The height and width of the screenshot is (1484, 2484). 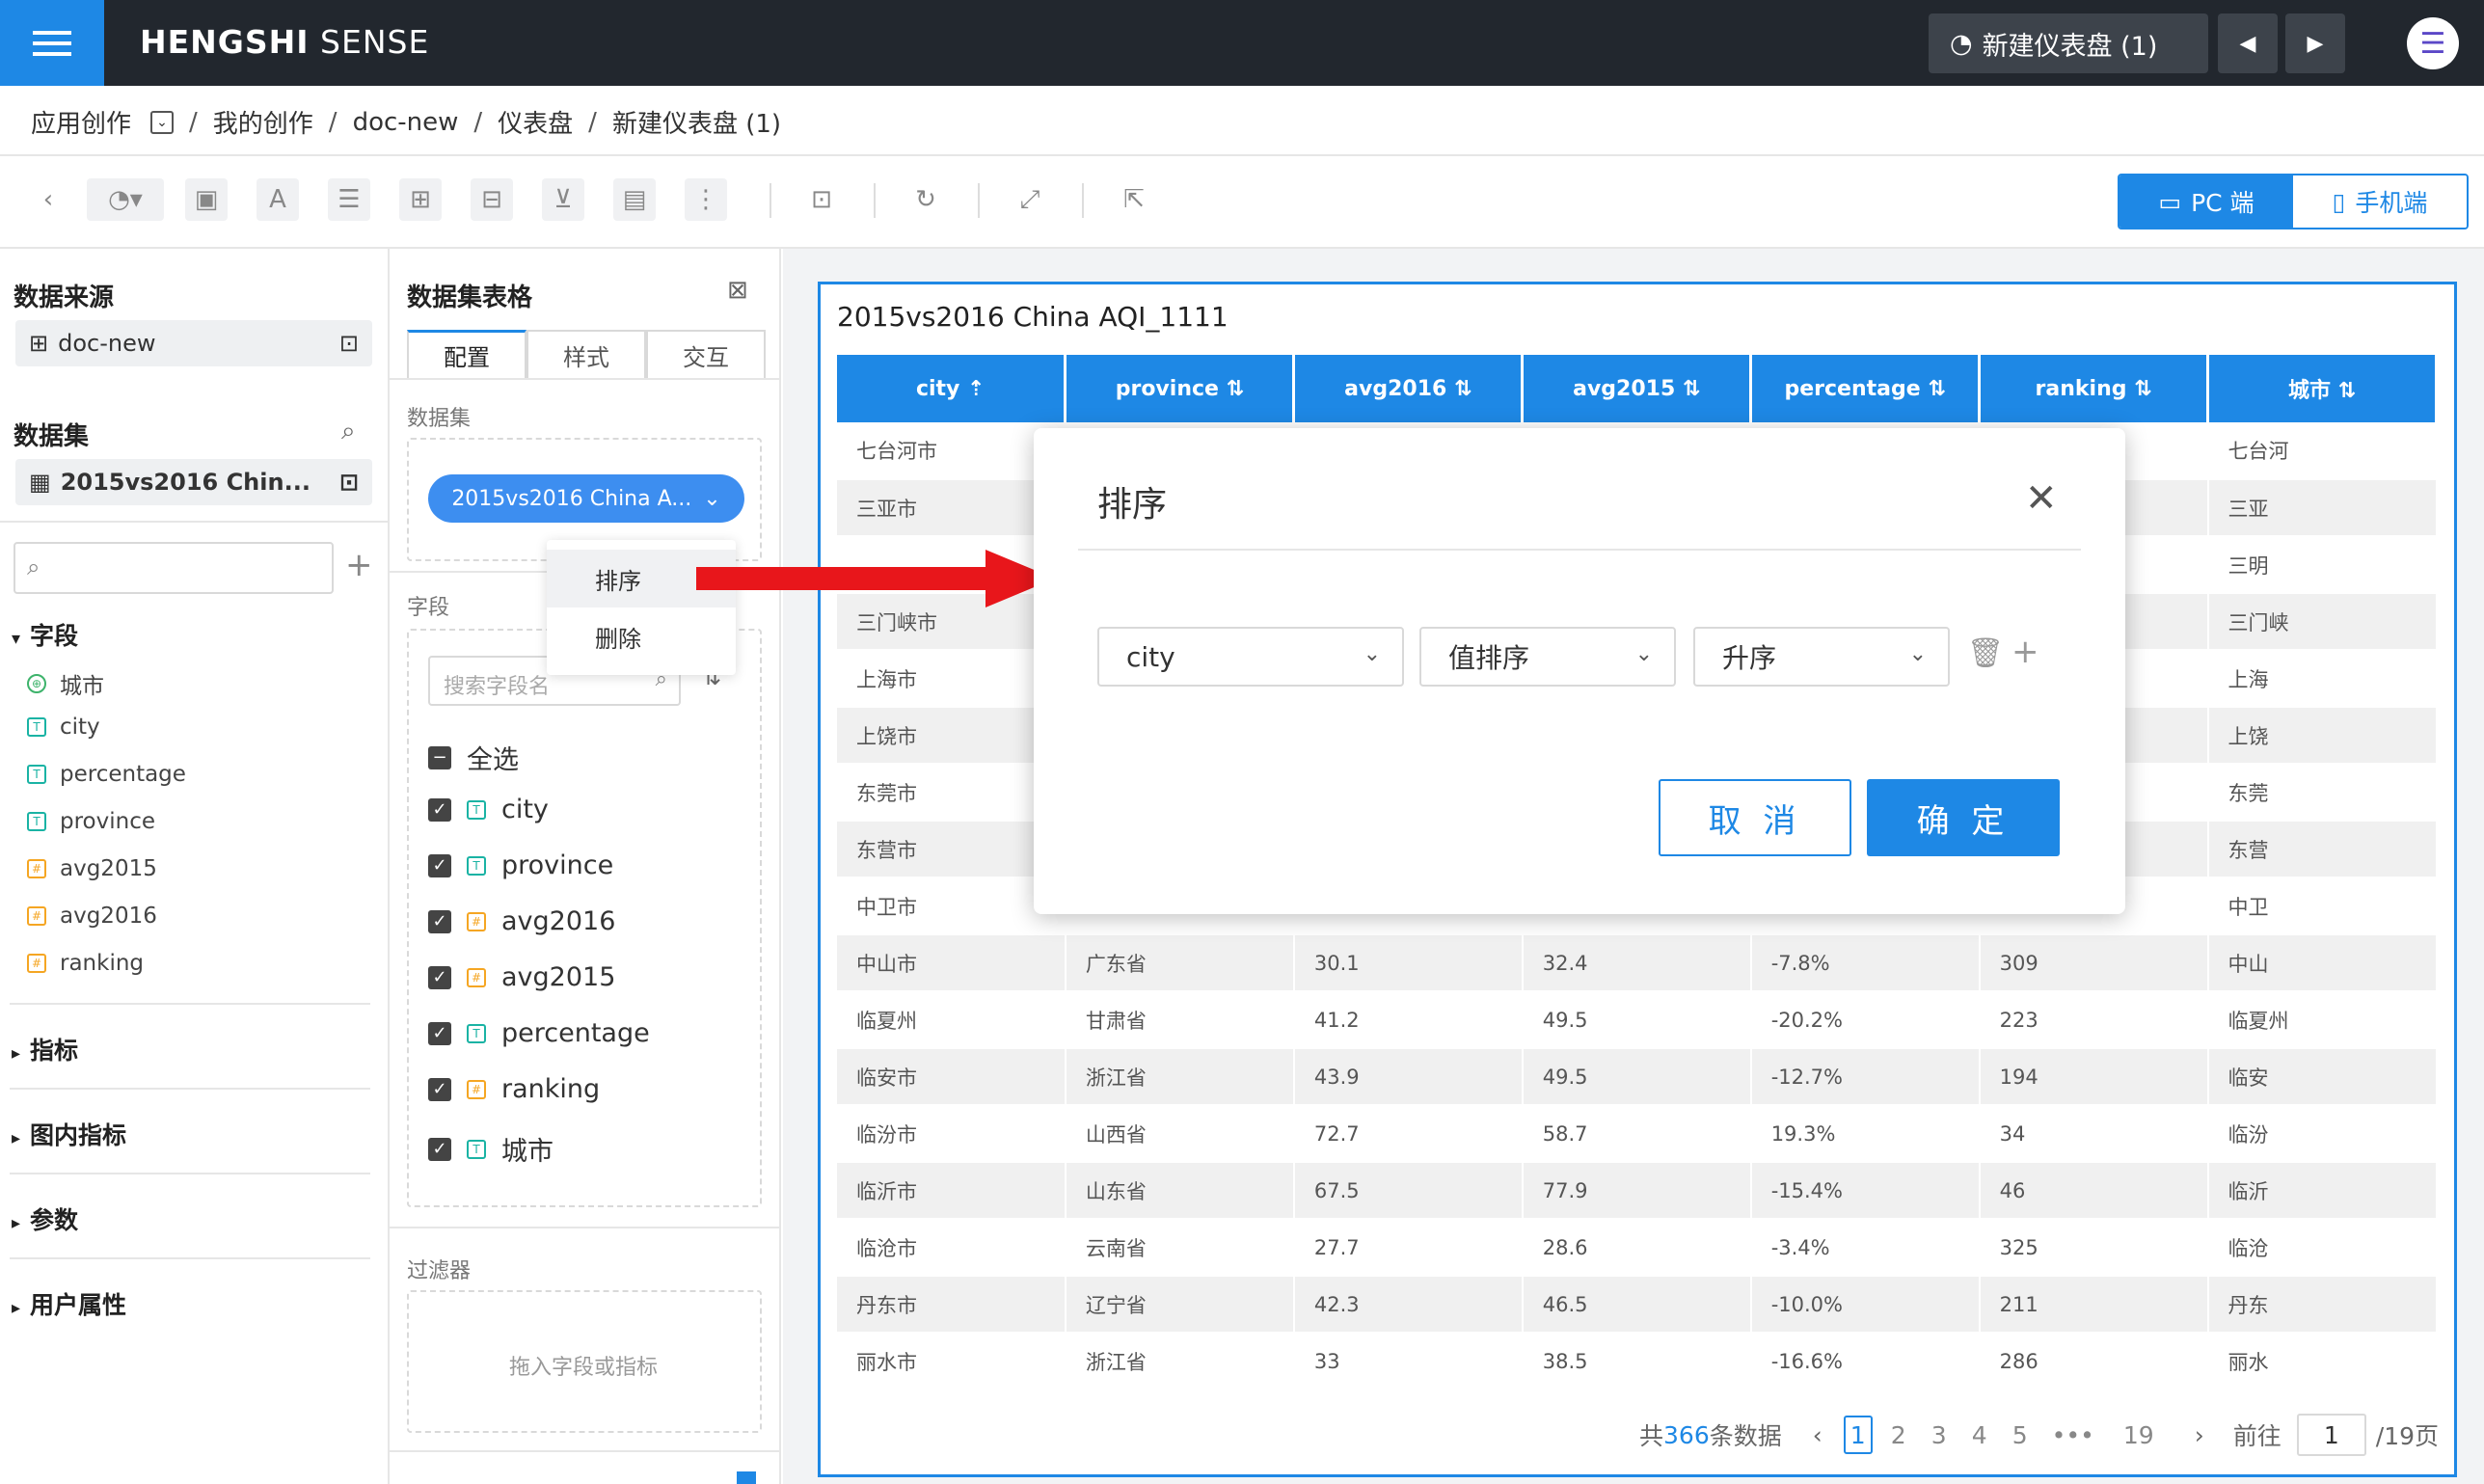 I want to click on dataset-pill: 2015vs2016 China A... ⌄, so click(x=586, y=498).